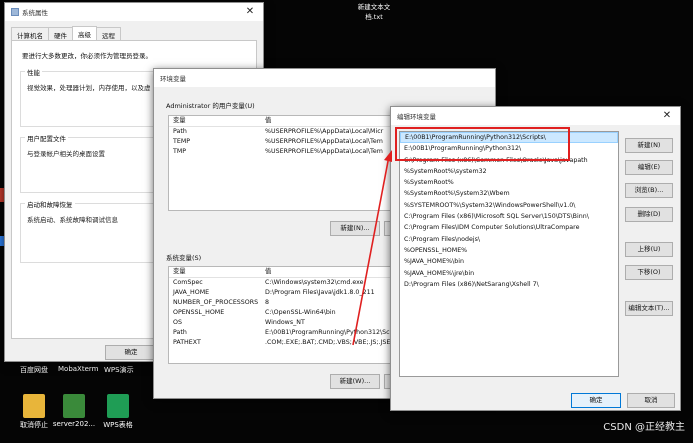 The height and width of the screenshot is (443, 693). What do you see at coordinates (388, 156) in the screenshot?
I see `arrow-head` at bounding box center [388, 156].